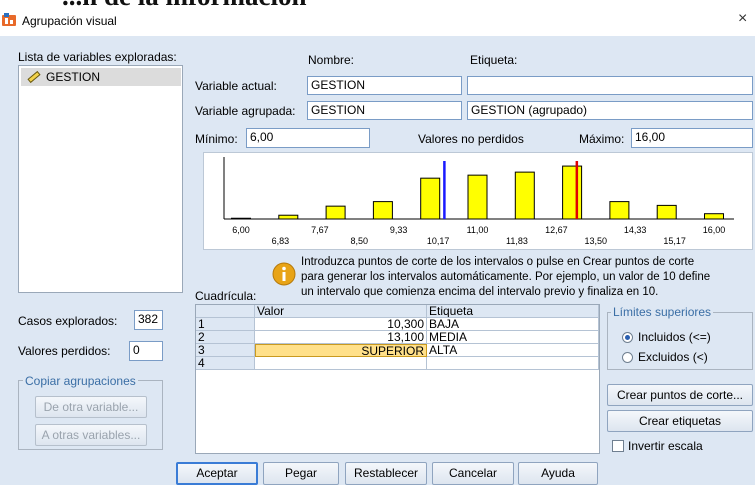 This screenshot has width=755, height=485. I want to click on grid-corner, so click(225, 311).